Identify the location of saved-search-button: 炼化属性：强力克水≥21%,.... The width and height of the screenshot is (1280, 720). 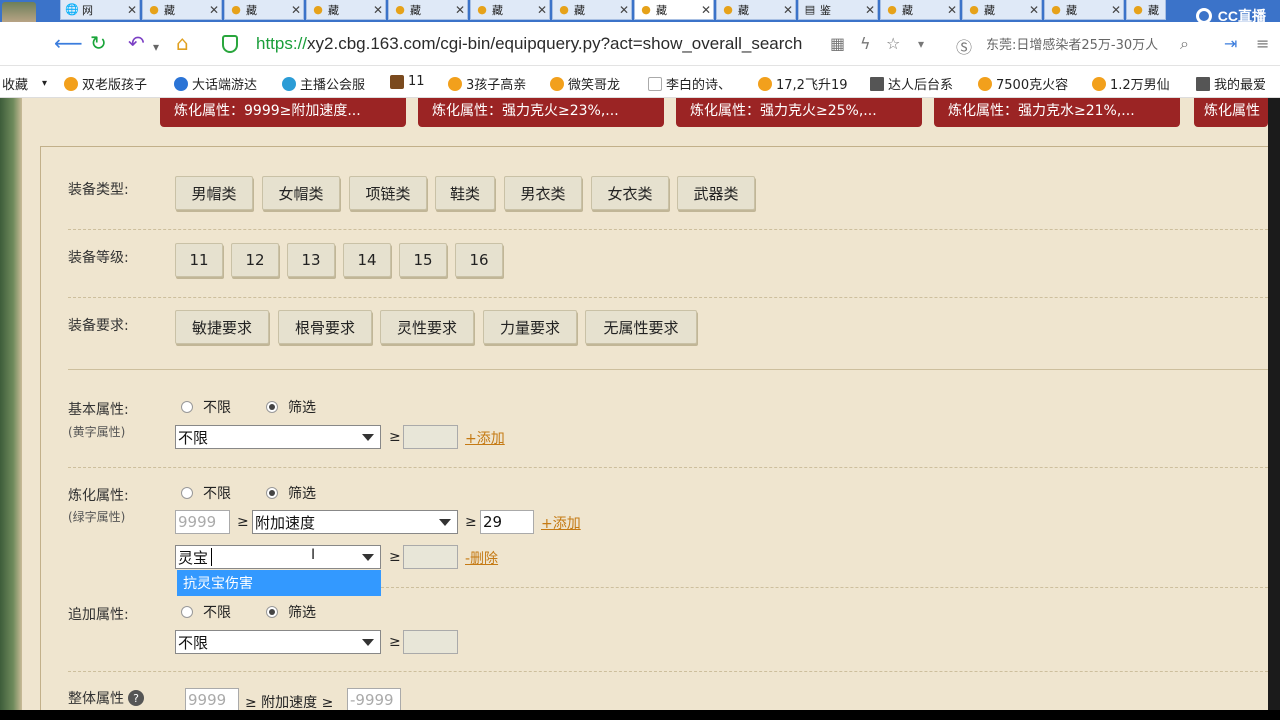
(1057, 112).